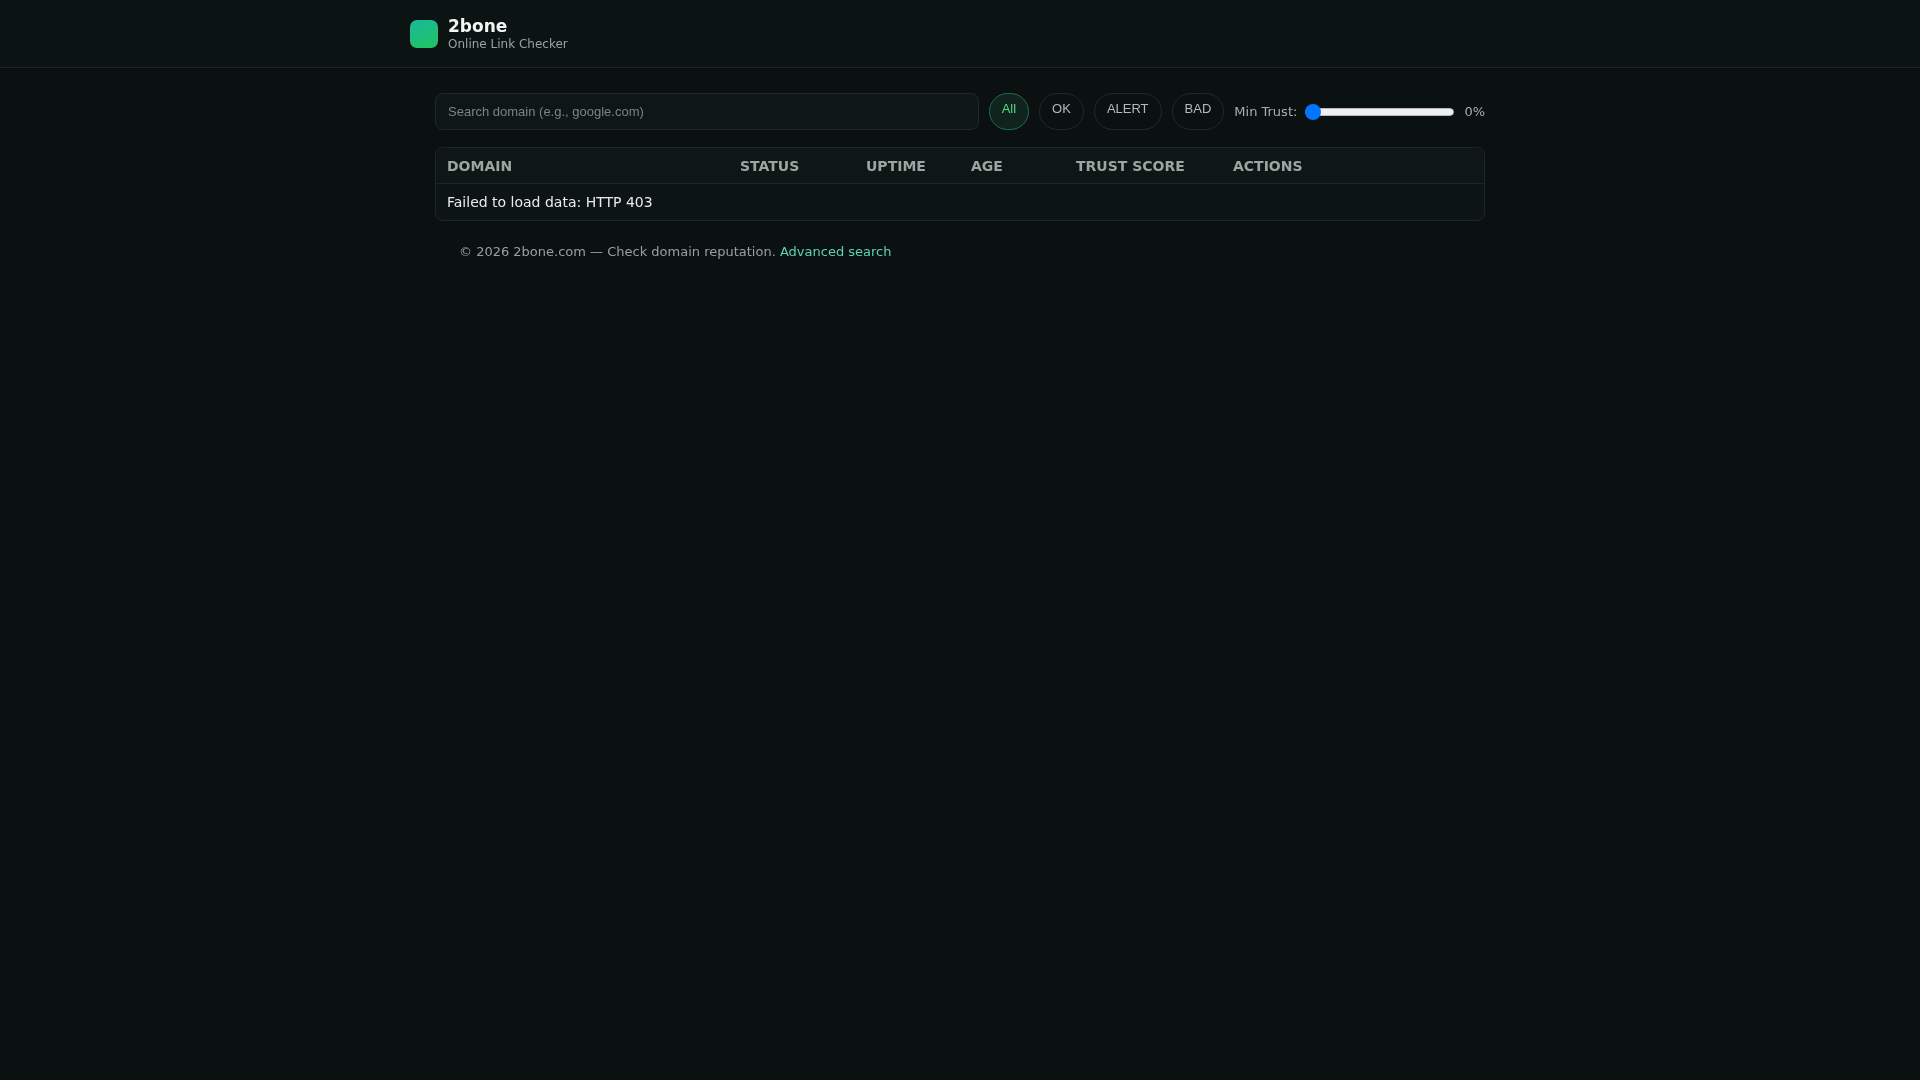 The height and width of the screenshot is (1080, 1920). I want to click on column-header: TRUST SCORE, so click(1130, 166).